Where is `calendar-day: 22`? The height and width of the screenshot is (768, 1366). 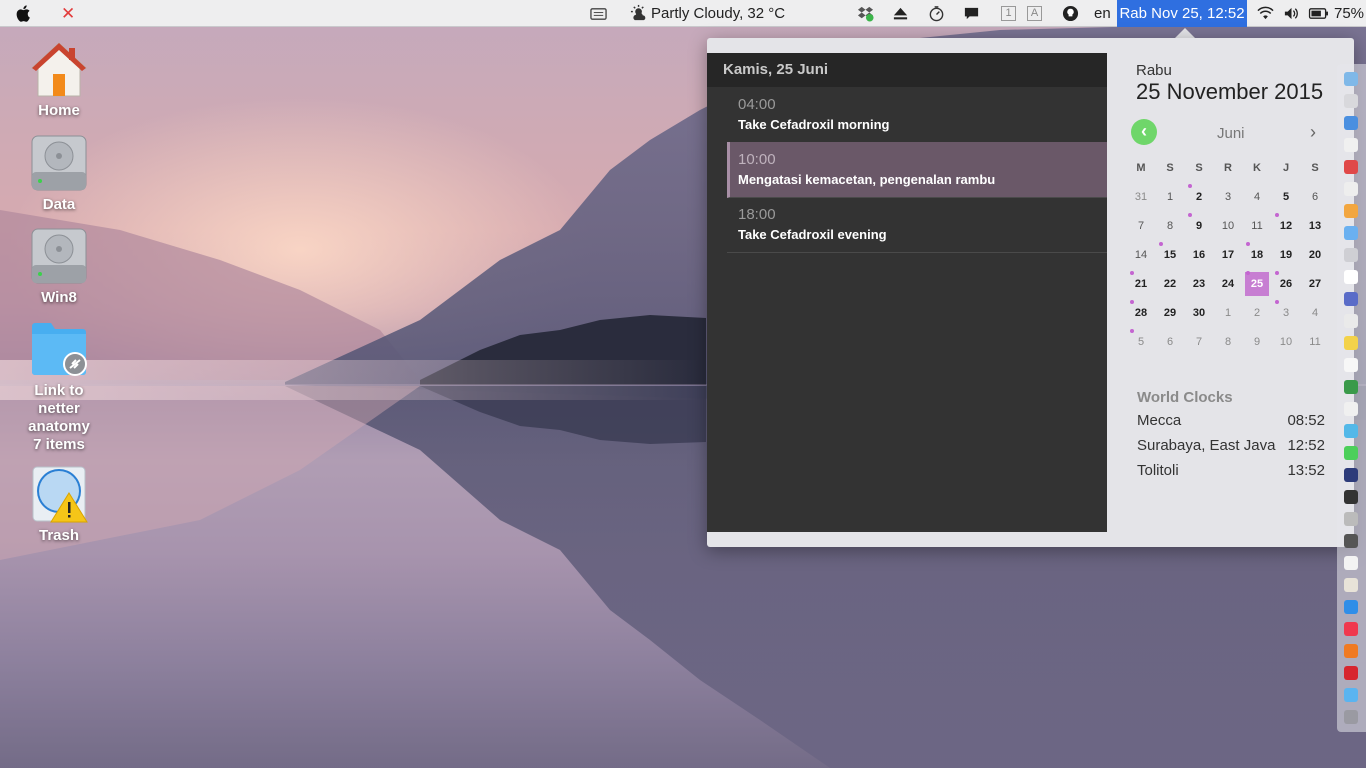
calendar-day: 22 is located at coordinates (1170, 284).